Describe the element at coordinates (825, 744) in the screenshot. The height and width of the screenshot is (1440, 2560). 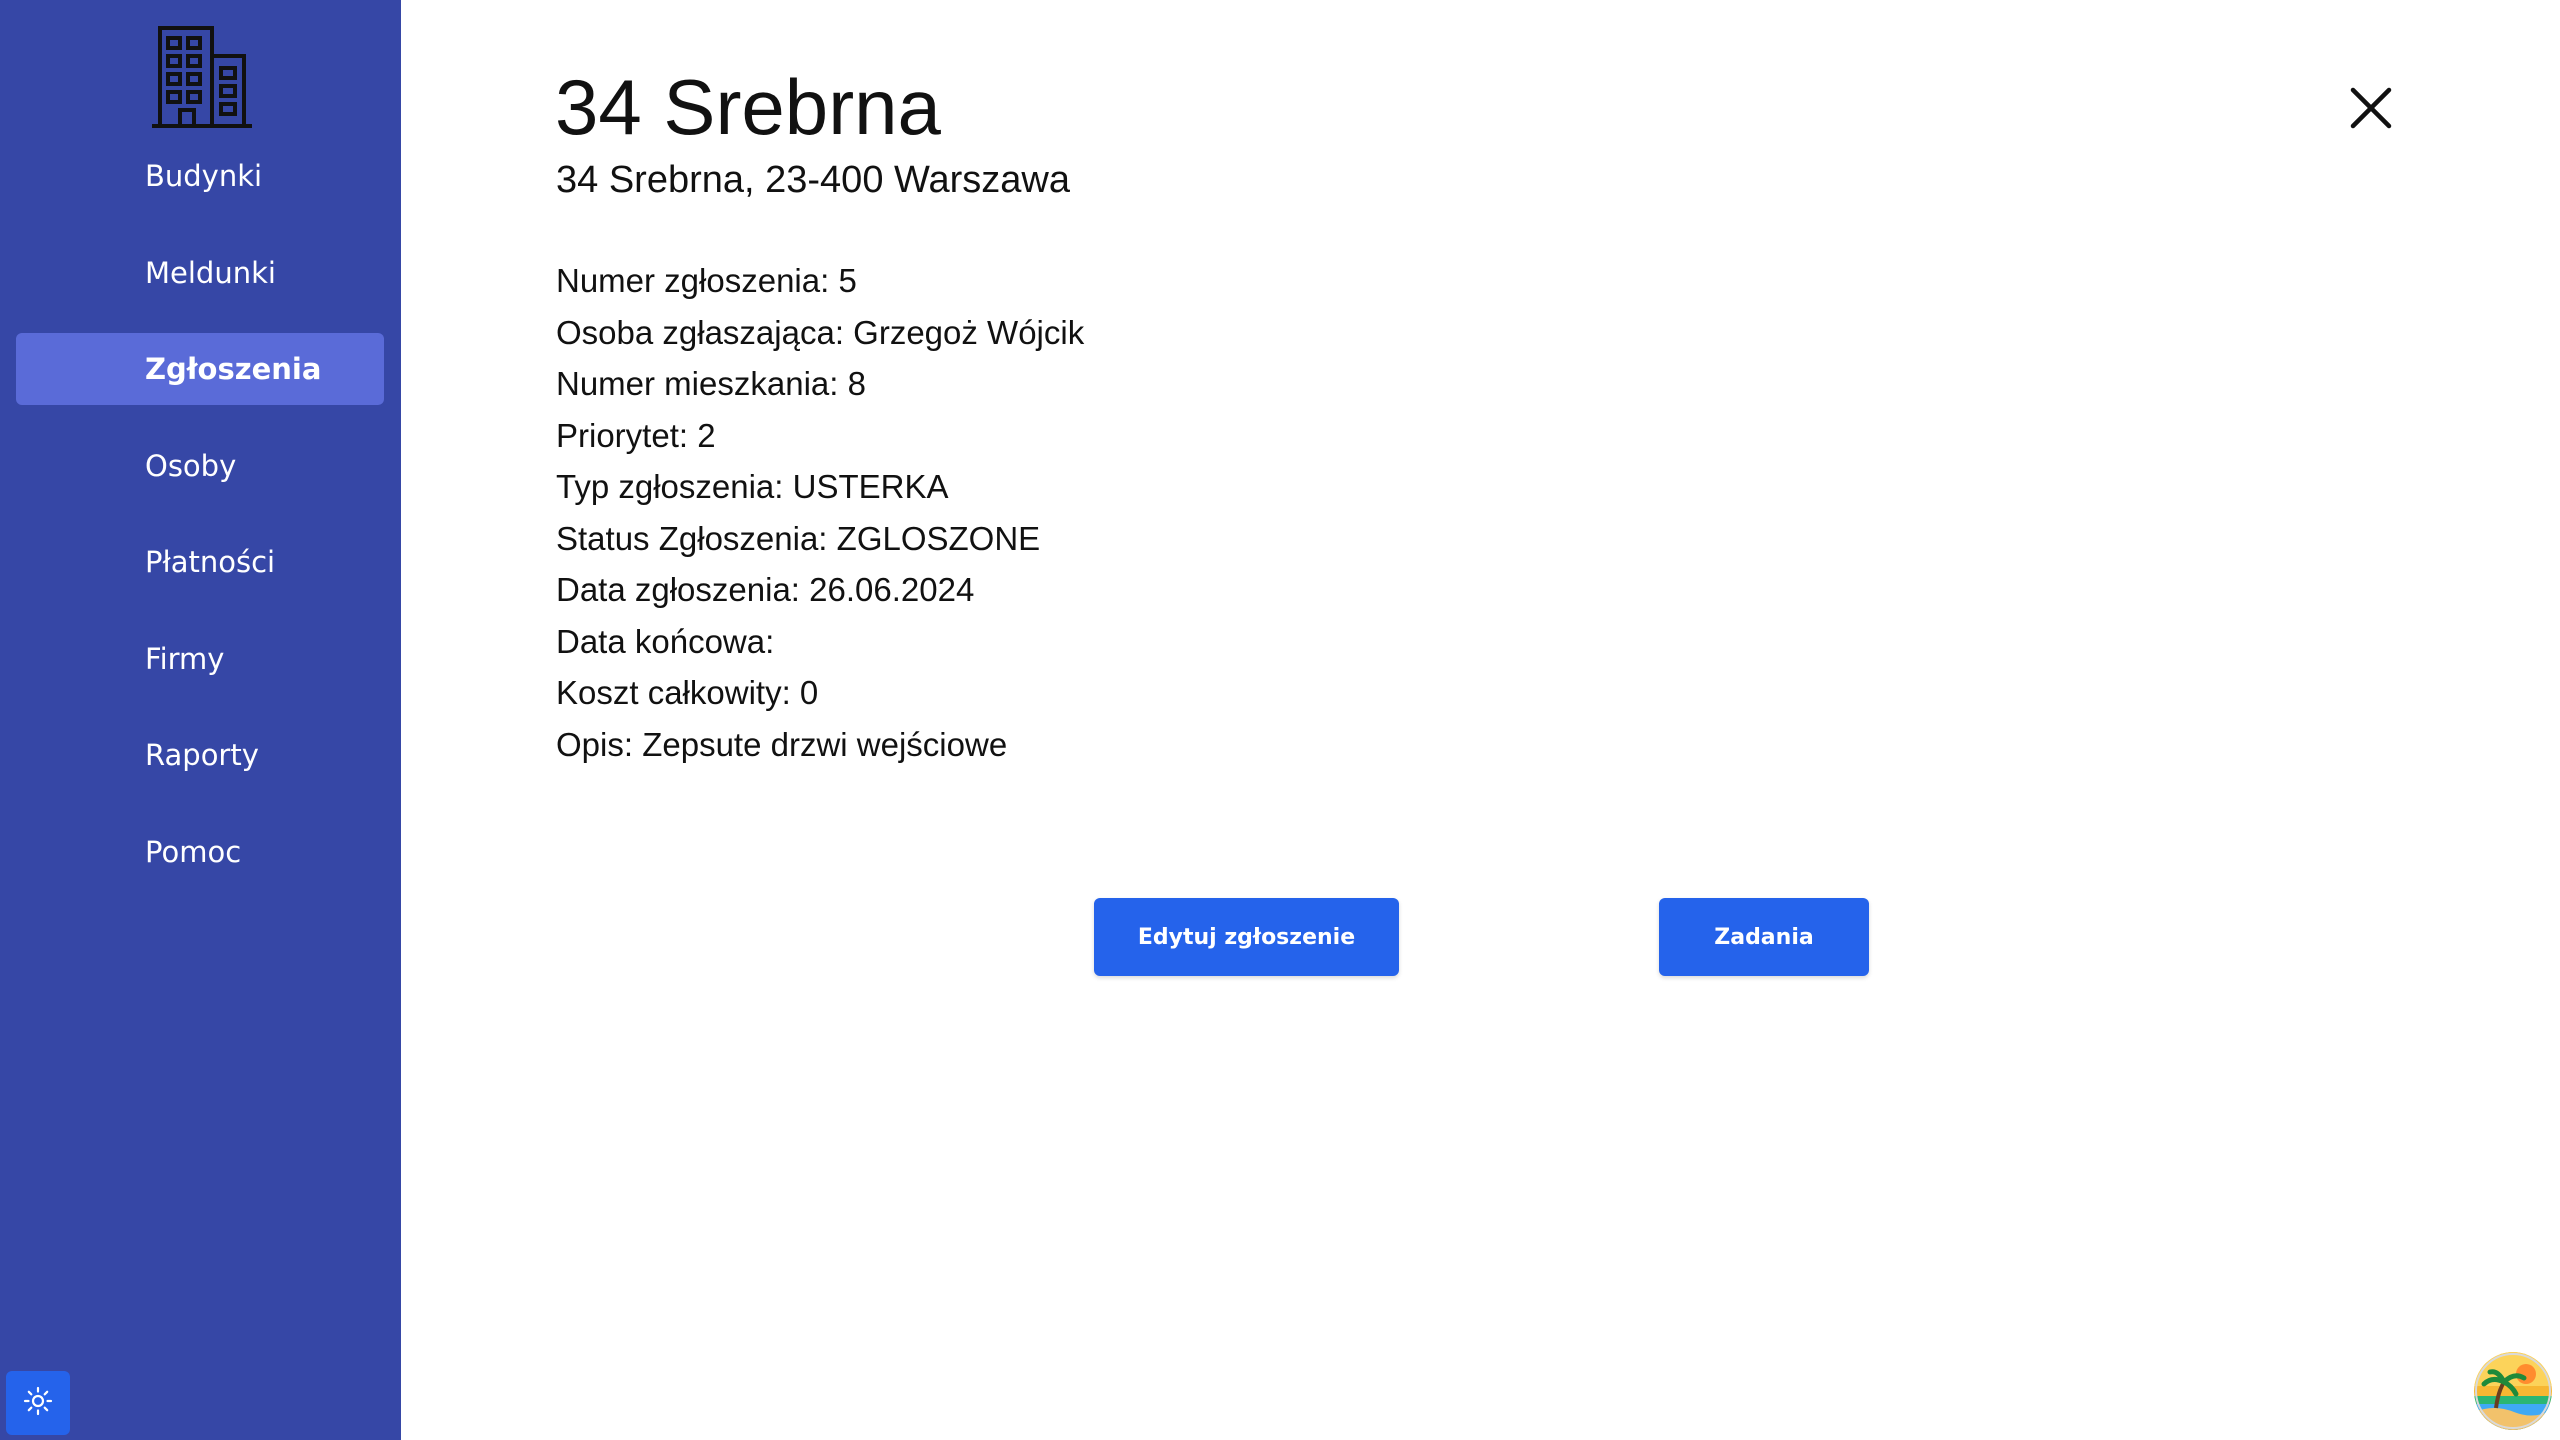
I see `detail-value: Zepsute drzwi wejściowe` at that location.